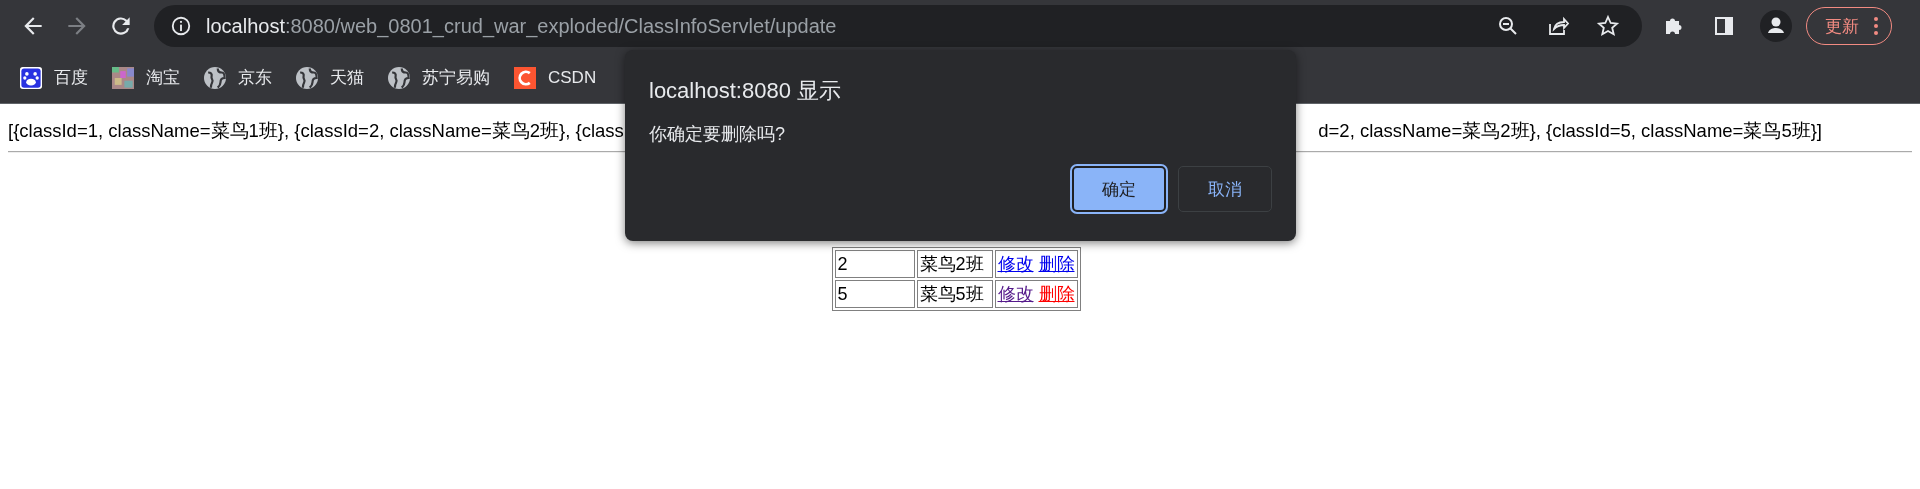 The width and height of the screenshot is (1920, 489). I want to click on bookmark: 苏宁易购, so click(439, 77).